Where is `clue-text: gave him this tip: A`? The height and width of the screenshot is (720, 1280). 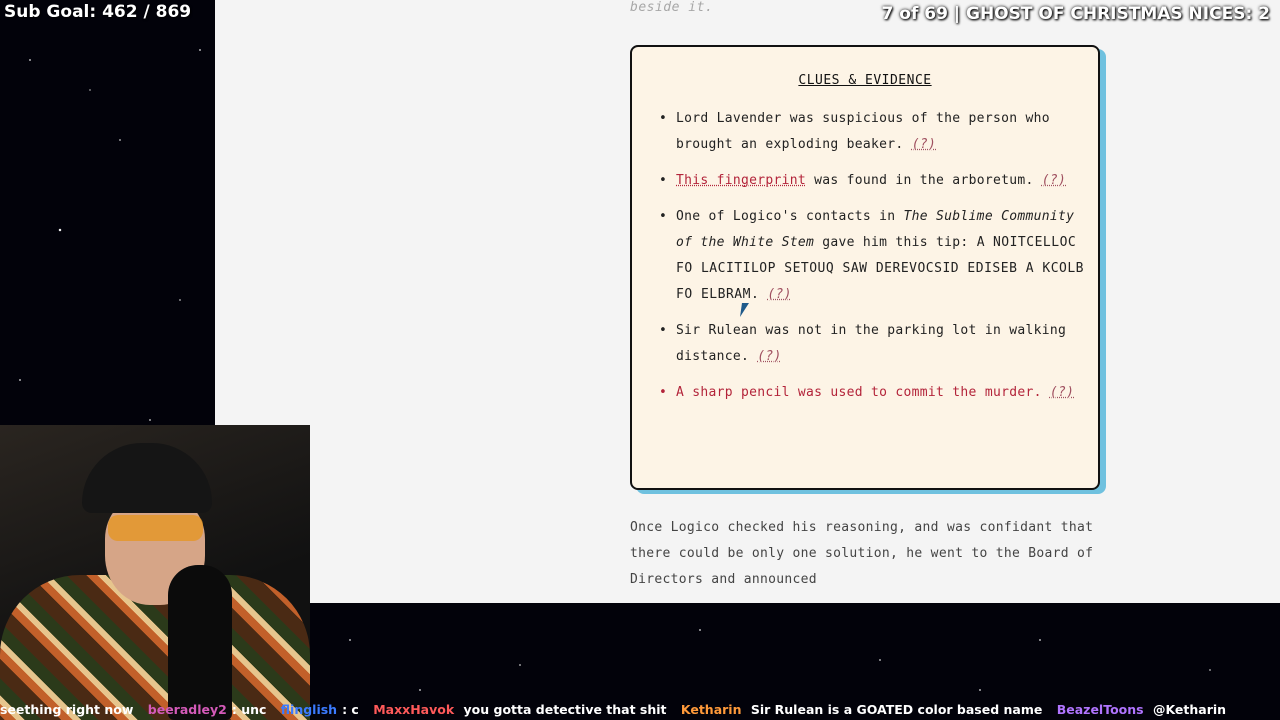
clue-text: gave him this tip: A is located at coordinates (903, 242).